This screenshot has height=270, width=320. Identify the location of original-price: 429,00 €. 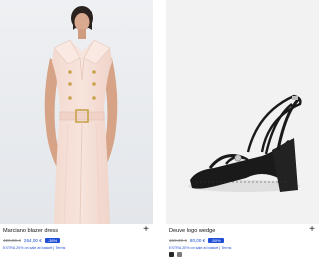
(12, 240).